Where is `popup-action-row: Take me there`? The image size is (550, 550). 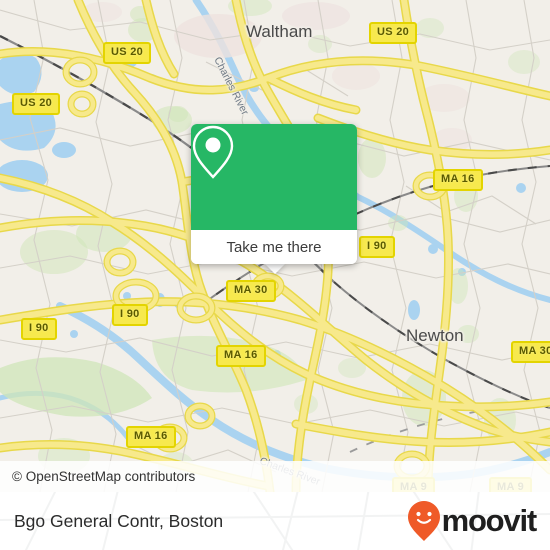
popup-action-row: Take me there is located at coordinates (274, 247).